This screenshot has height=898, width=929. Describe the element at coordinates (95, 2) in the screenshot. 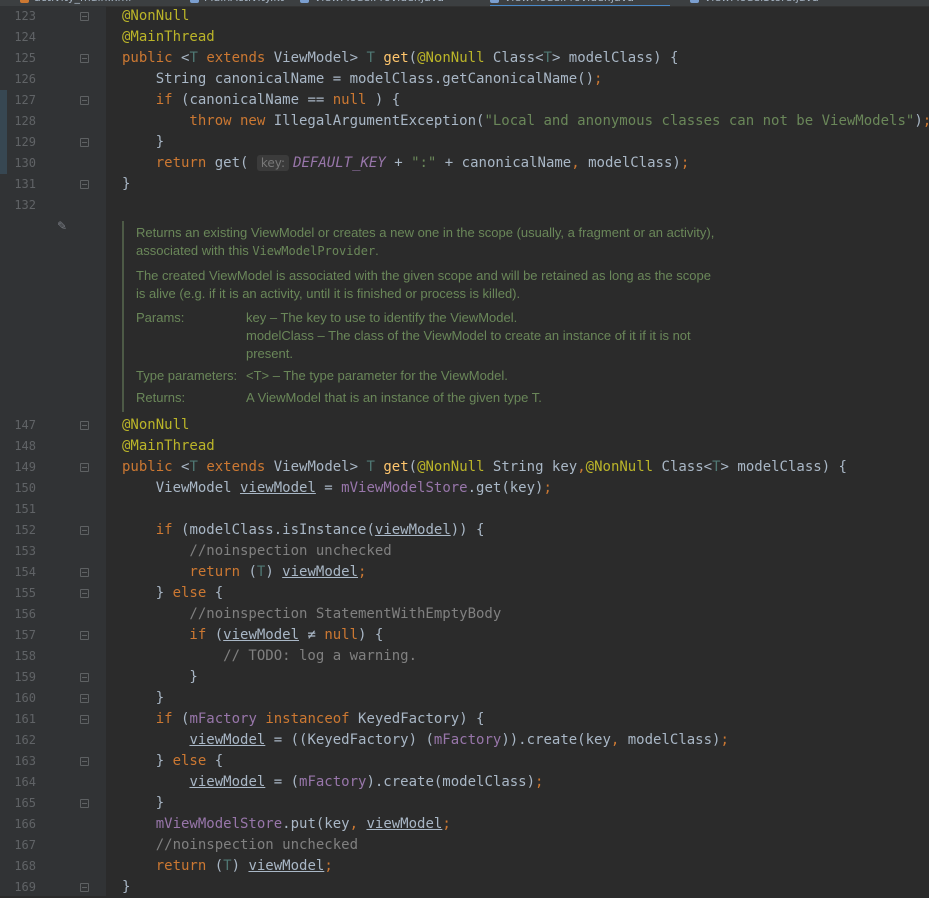

I see `editor-tab: activity_main.xml` at that location.